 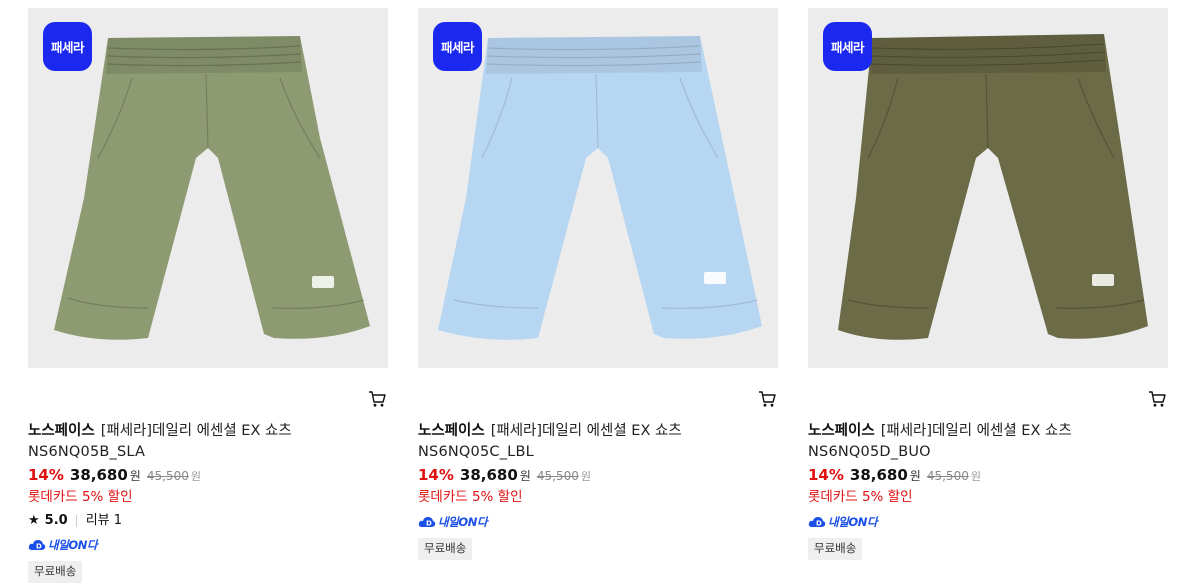 What do you see at coordinates (104, 520) in the screenshot?
I see `review-count: 리뷰 1` at bounding box center [104, 520].